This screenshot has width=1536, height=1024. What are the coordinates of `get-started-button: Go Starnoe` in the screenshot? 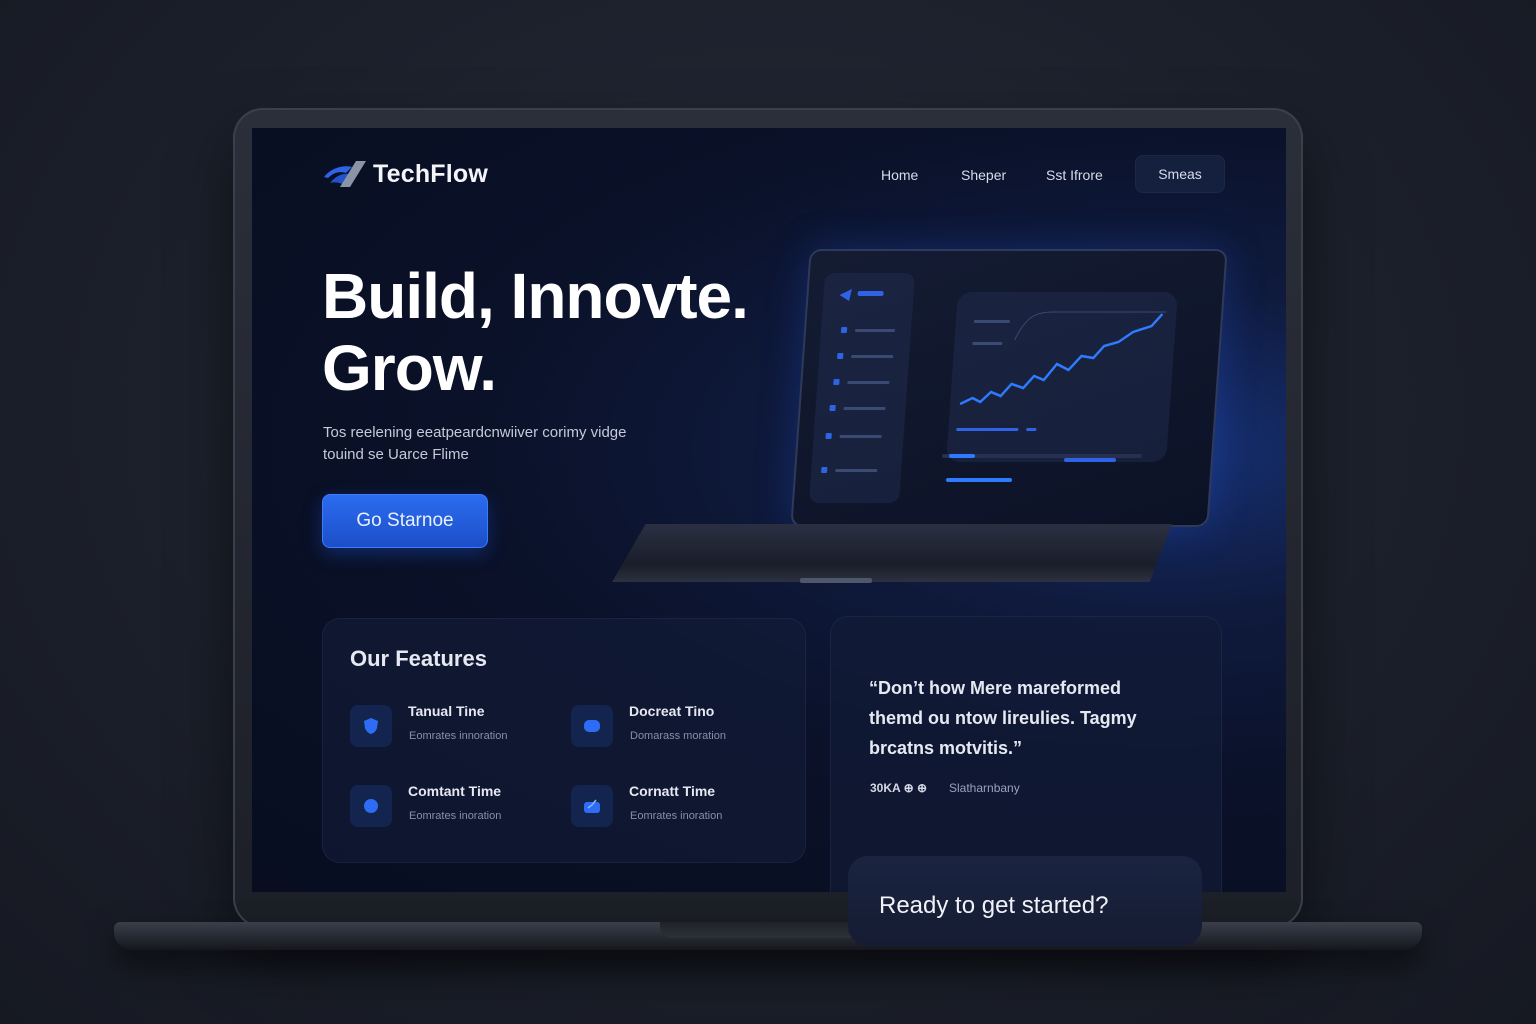 It's located at (405, 521).